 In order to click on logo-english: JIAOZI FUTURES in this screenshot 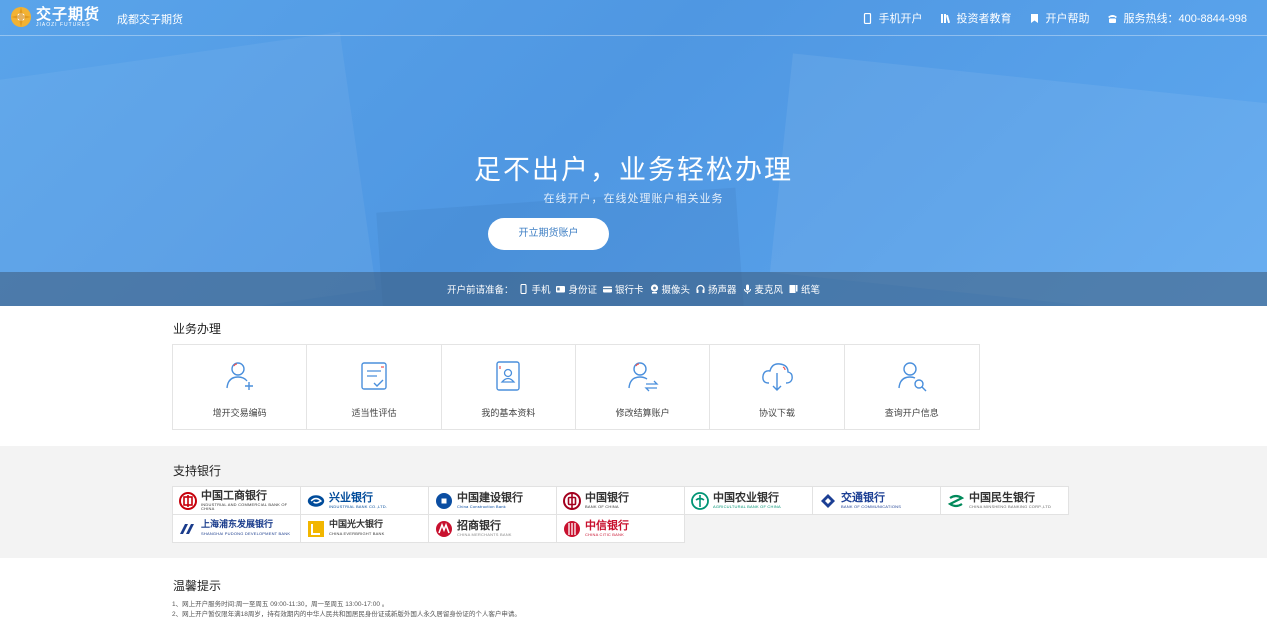, I will do `click(63, 24)`.